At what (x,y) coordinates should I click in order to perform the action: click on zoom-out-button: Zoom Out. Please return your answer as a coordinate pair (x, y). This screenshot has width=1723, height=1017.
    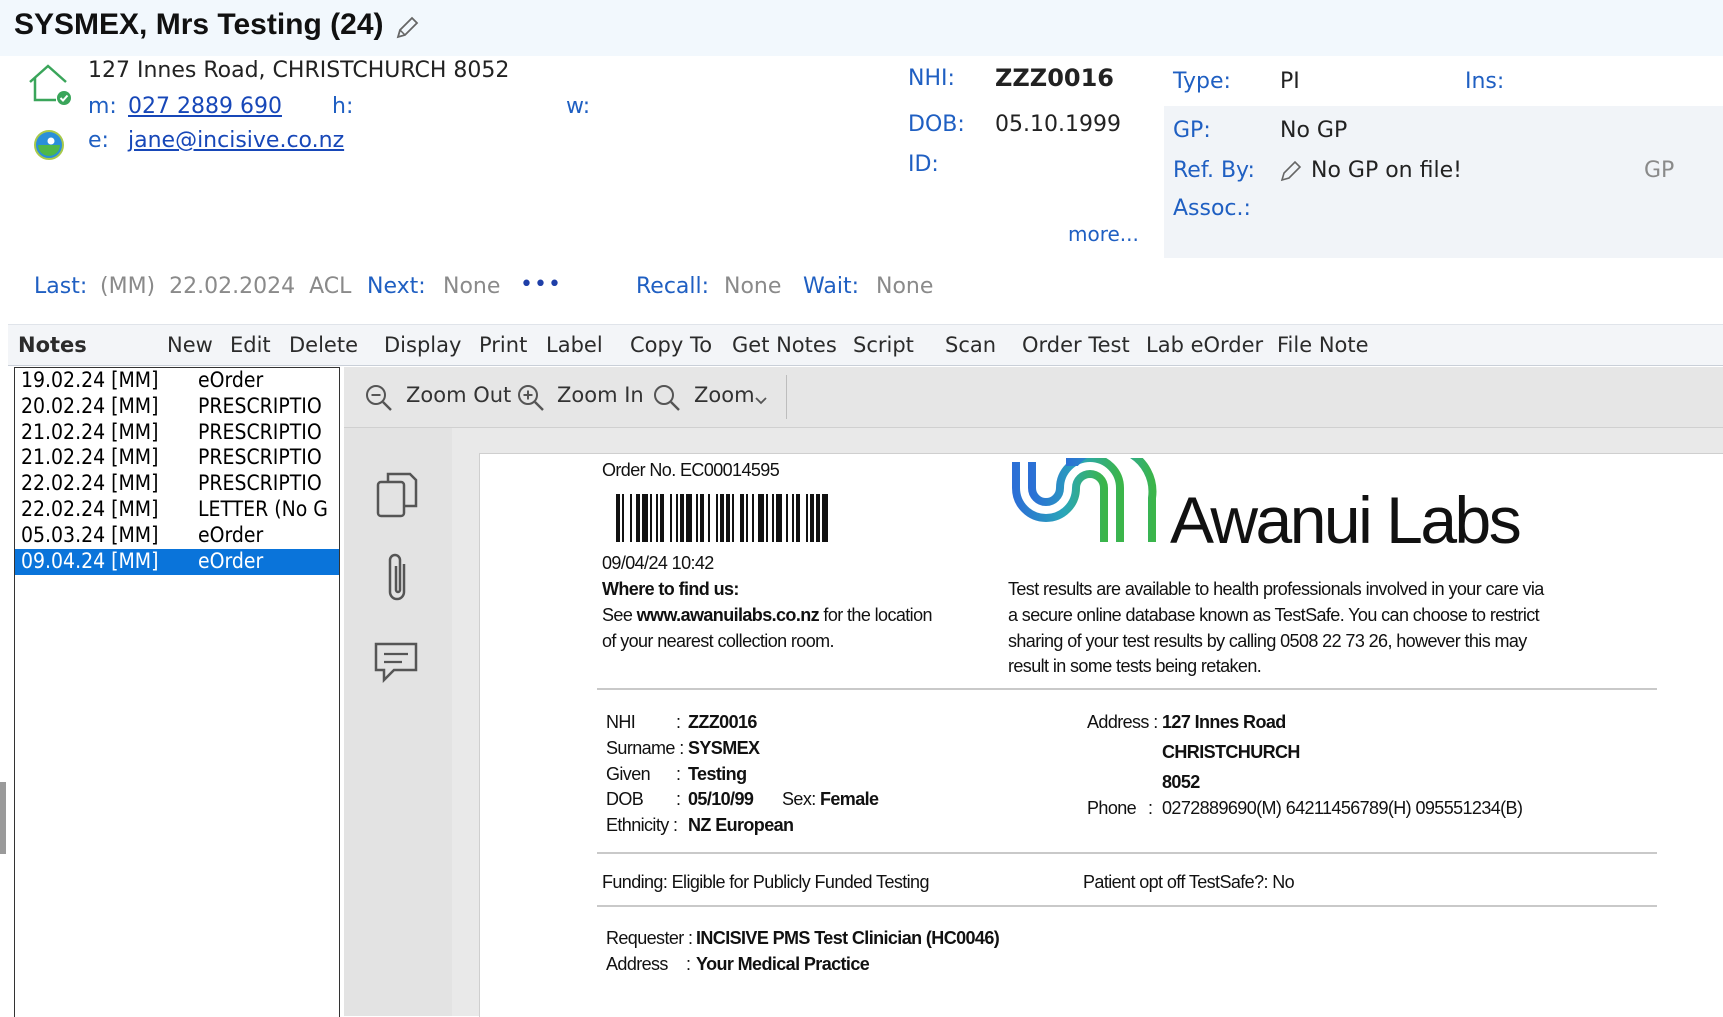
    Looking at the image, I should click on (458, 395).